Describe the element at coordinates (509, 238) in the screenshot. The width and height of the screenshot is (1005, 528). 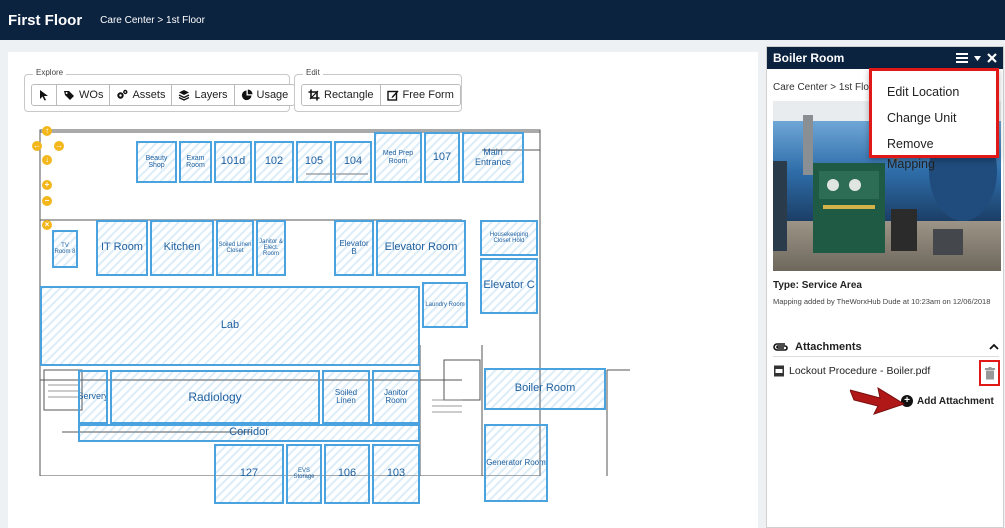
I see `room-housekeeping: Housekeeping Closet Hold` at that location.